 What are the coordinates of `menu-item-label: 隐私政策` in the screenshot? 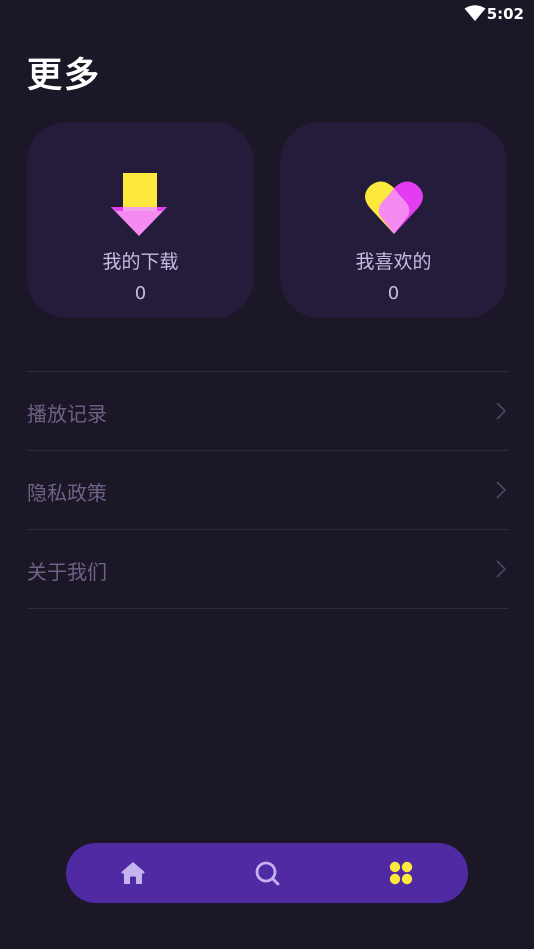 It's located at (67, 493).